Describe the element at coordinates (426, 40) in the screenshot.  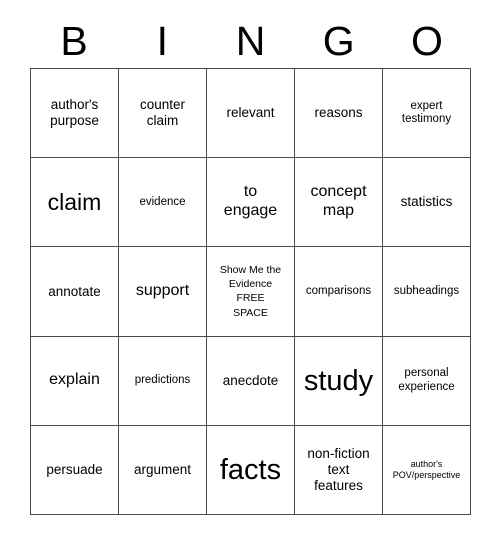
I see `header-letter-o: O` at that location.